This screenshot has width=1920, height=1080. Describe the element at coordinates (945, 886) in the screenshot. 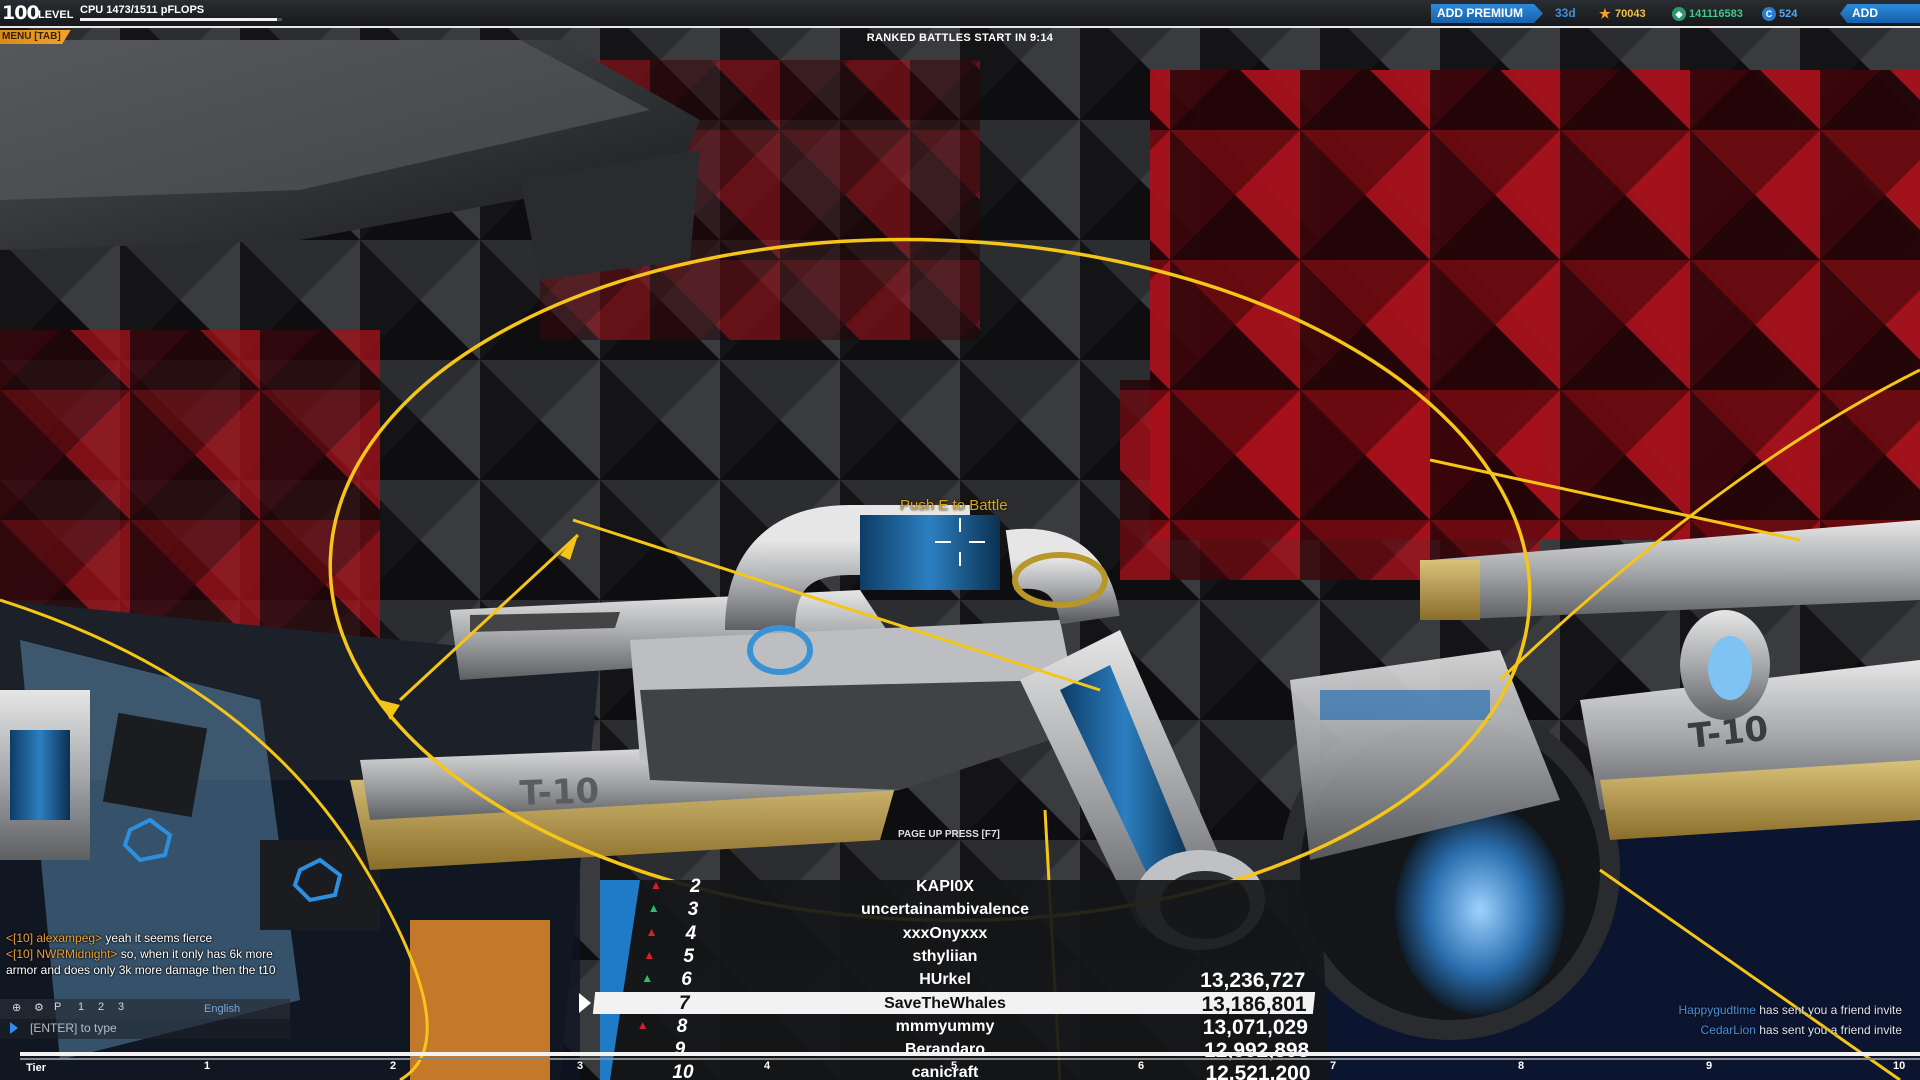

I see `leaderboard-player-name: KAPI0X` at that location.